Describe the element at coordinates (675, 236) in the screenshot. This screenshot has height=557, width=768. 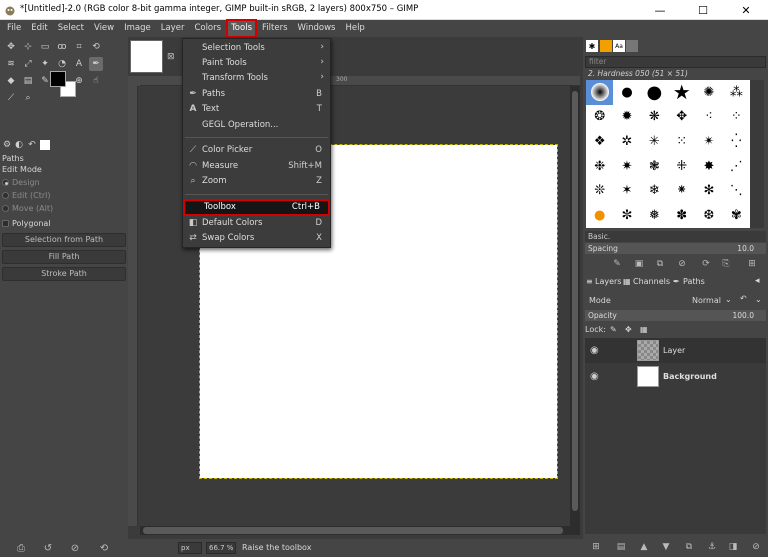
I see `brush-preset-select: Basic.` at that location.